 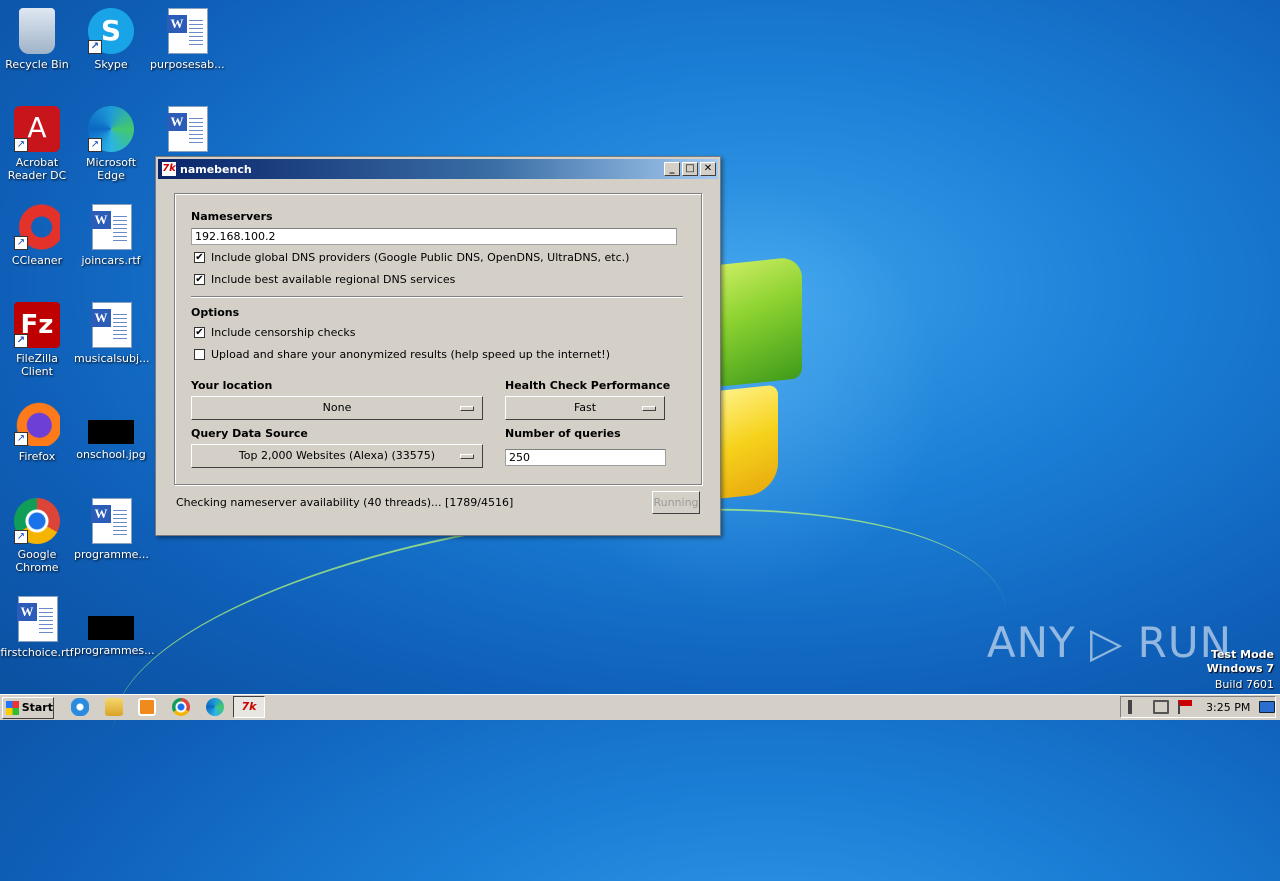 I want to click on query-source-heading: Query Data Source, so click(x=249, y=433).